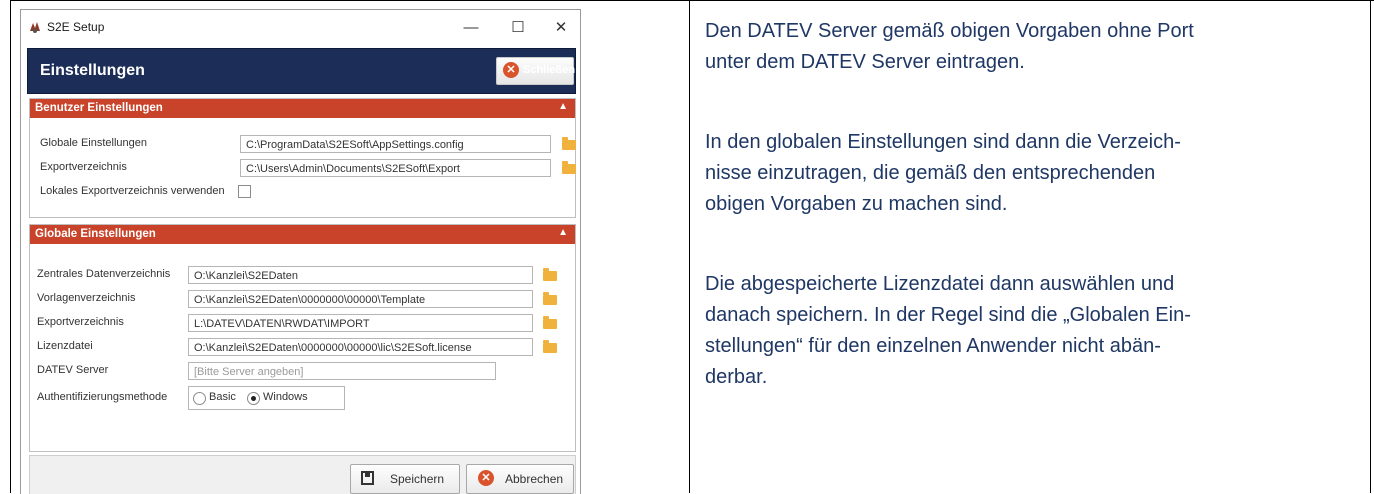 Image resolution: width=1374 pixels, height=494 pixels. Describe the element at coordinates (199, 398) in the screenshot. I see `auth-basic-radio` at that location.